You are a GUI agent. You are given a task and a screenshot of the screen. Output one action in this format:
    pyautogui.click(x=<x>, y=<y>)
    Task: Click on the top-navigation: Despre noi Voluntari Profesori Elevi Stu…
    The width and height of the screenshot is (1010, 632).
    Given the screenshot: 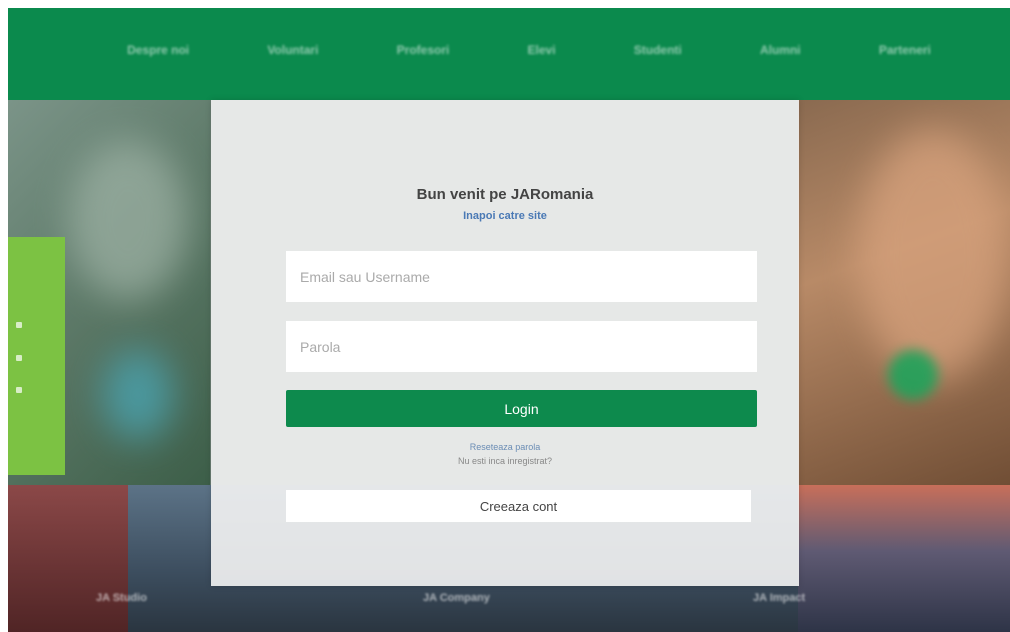 What is the action you would take?
    pyautogui.click(x=509, y=54)
    